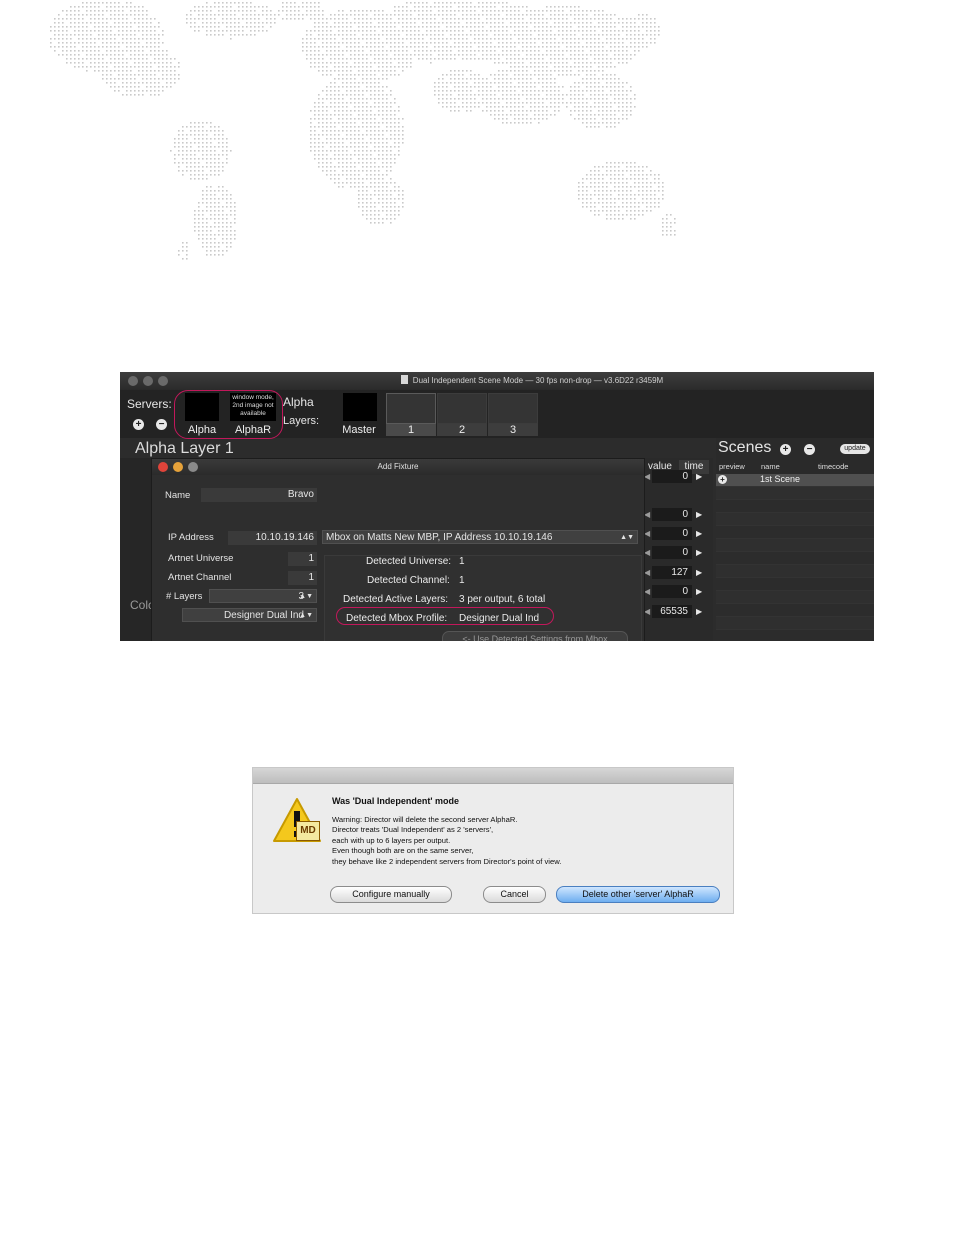 The height and width of the screenshot is (1235, 954). What do you see at coordinates (301, 421) in the screenshot?
I see `layers-label: Layers:` at bounding box center [301, 421].